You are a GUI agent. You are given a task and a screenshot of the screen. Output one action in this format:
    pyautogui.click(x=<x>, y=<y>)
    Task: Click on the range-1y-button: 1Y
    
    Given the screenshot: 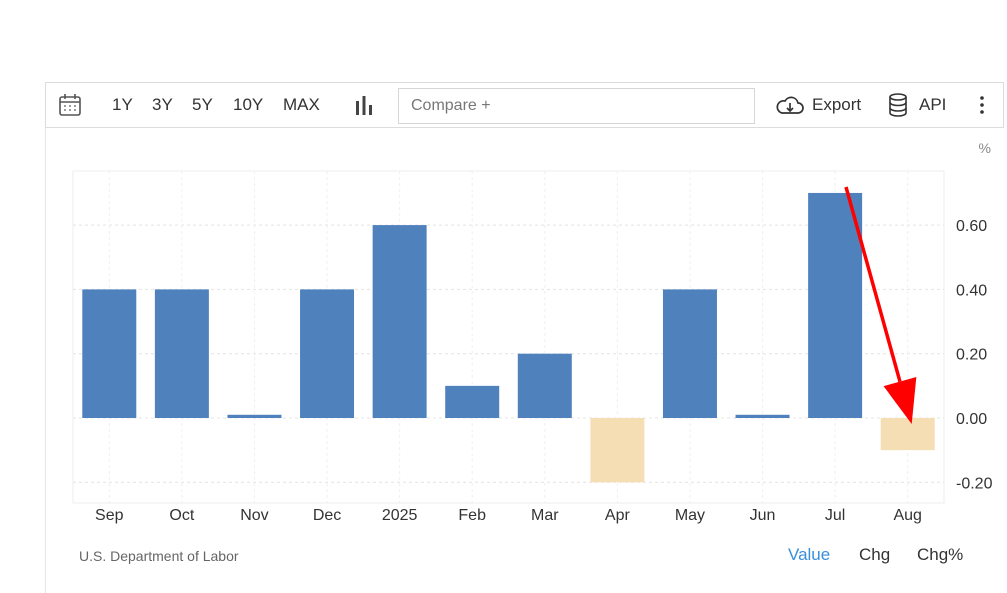 What is the action you would take?
    pyautogui.click(x=122, y=105)
    